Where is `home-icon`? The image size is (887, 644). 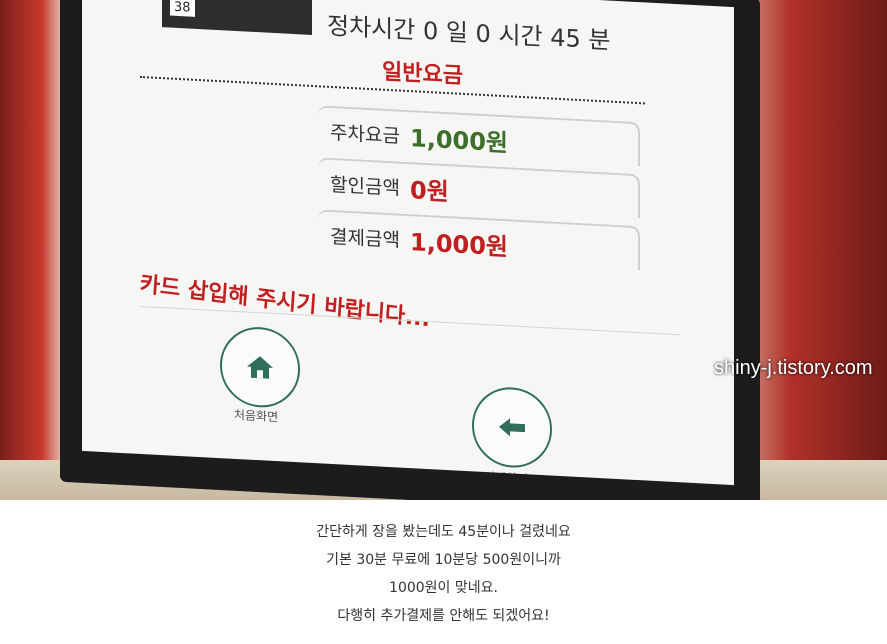
home-icon is located at coordinates (260, 367).